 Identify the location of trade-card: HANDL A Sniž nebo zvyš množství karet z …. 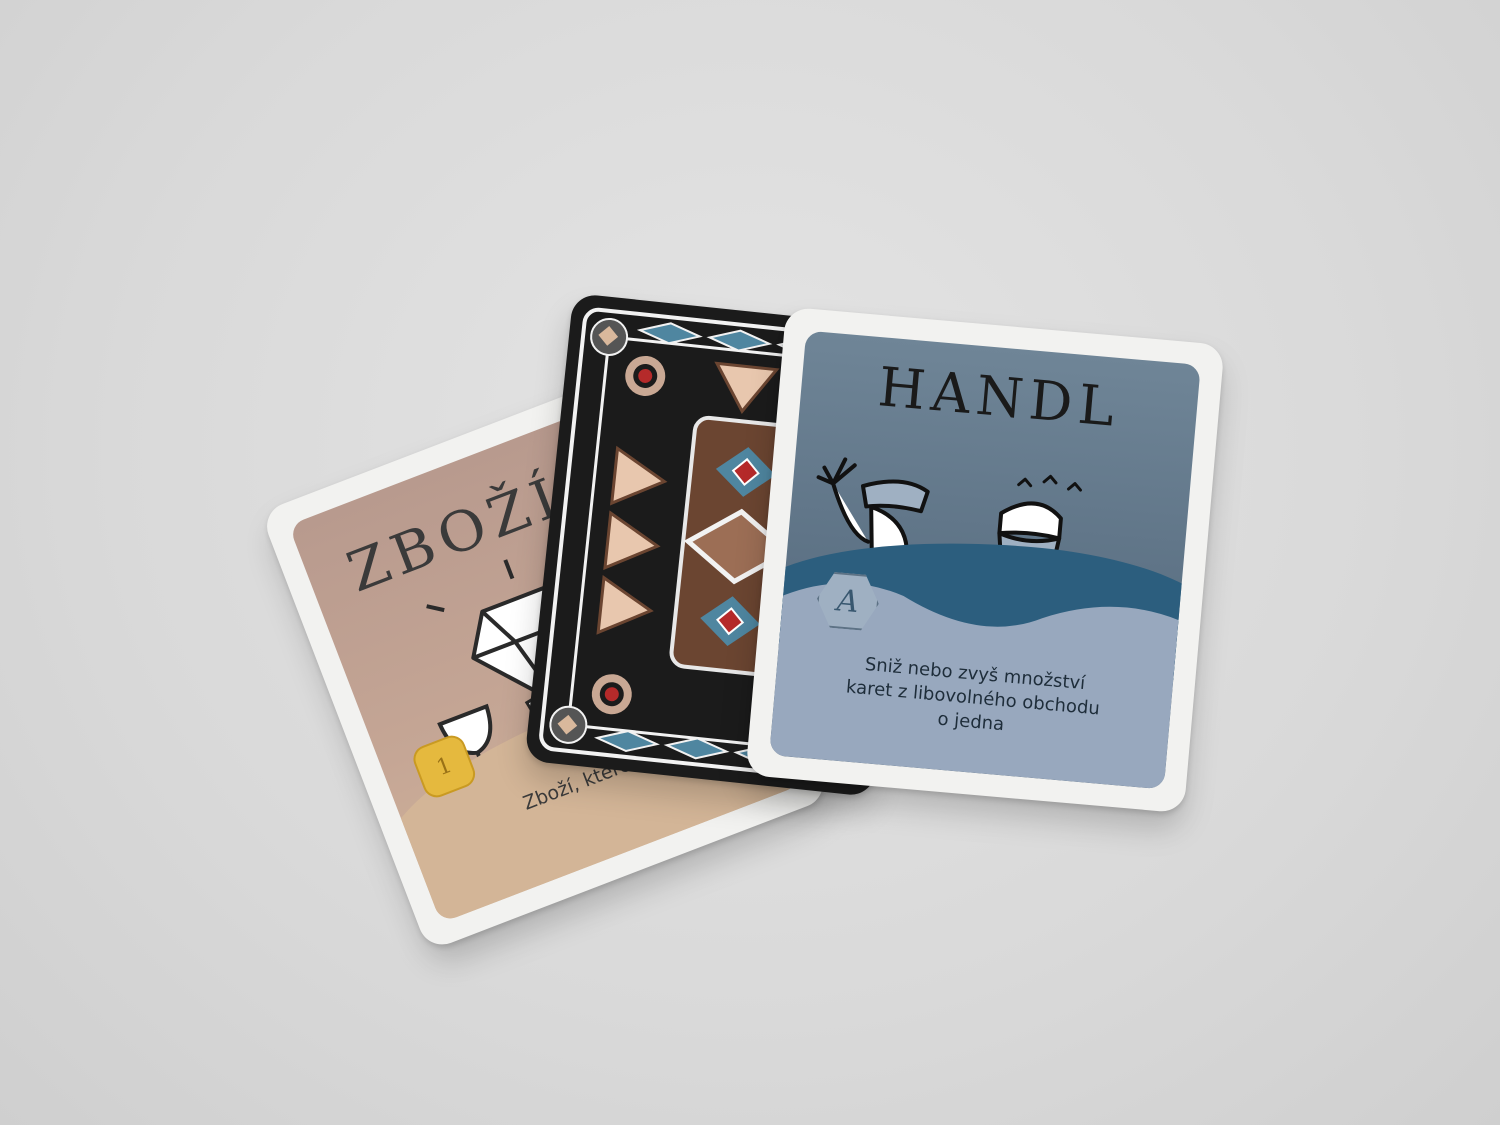
(985, 560).